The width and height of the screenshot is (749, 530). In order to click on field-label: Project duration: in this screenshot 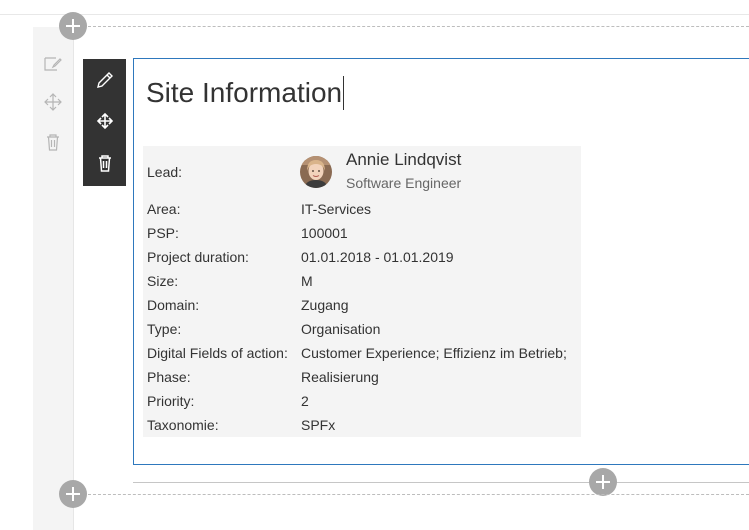, I will do `click(198, 257)`.